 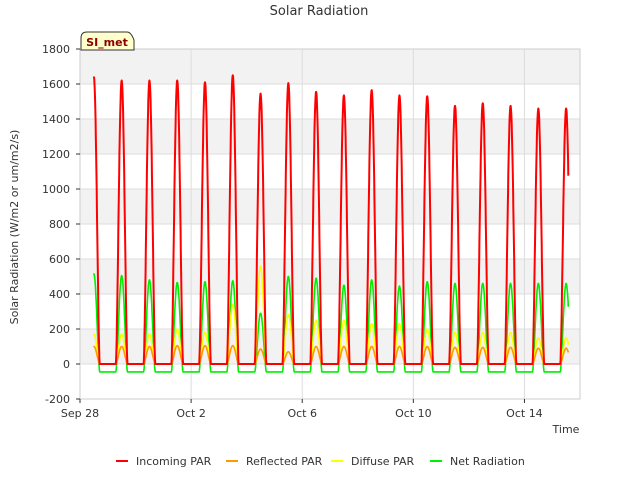 I want to click on x-tick-label: Sep 28, so click(x=80, y=413).